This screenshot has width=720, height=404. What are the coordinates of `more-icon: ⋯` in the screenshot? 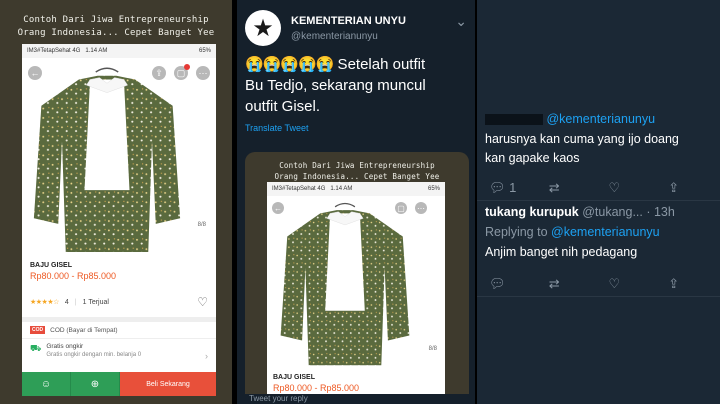 It's located at (203, 73).